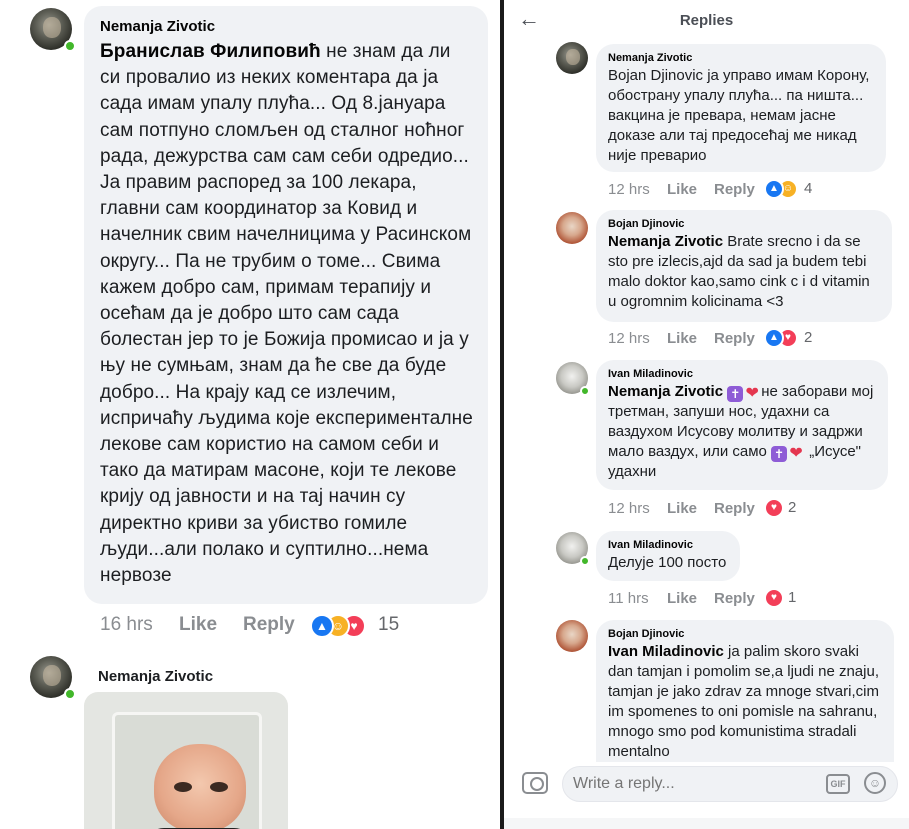 This screenshot has width=909, height=829. What do you see at coordinates (370, 626) in the screenshot?
I see `reaction-summary: ▲ ☺ ♥ 15` at bounding box center [370, 626].